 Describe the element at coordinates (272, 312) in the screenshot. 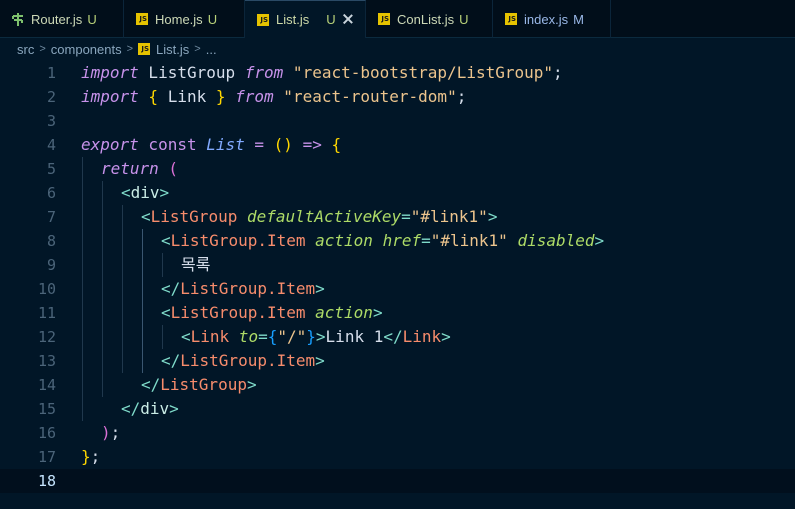

I see `code-text: <ListGroup.Item action>` at that location.